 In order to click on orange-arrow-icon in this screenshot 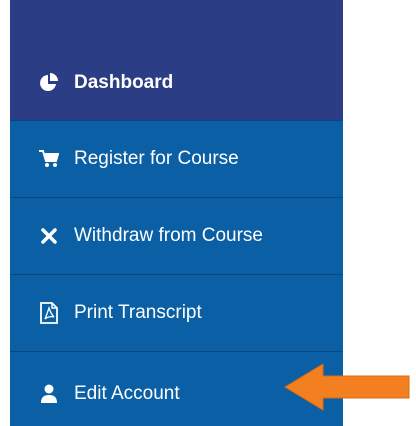, I will do `click(347, 387)`.